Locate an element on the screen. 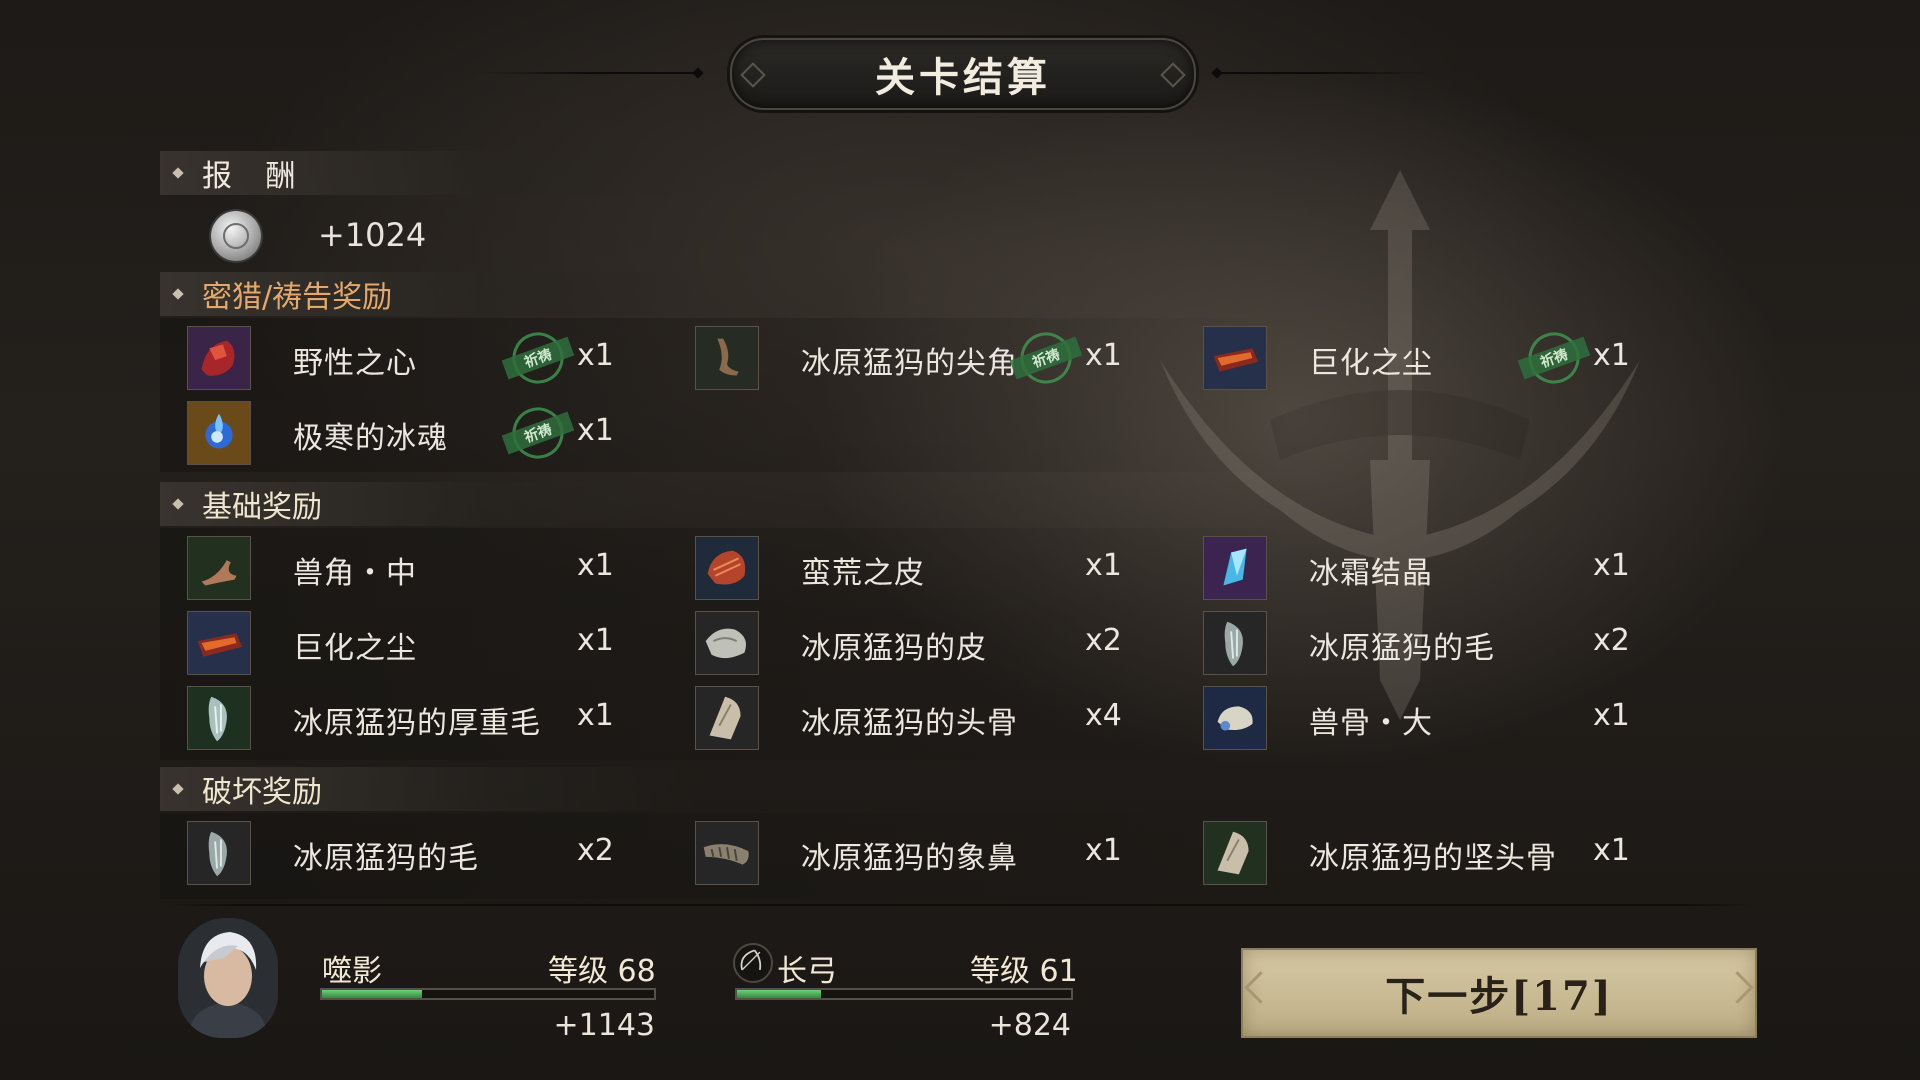 The width and height of the screenshot is (1920, 1080). hunt-item: 冰原猛犸的尖角 祈祷 x1 is located at coordinates (935, 359).